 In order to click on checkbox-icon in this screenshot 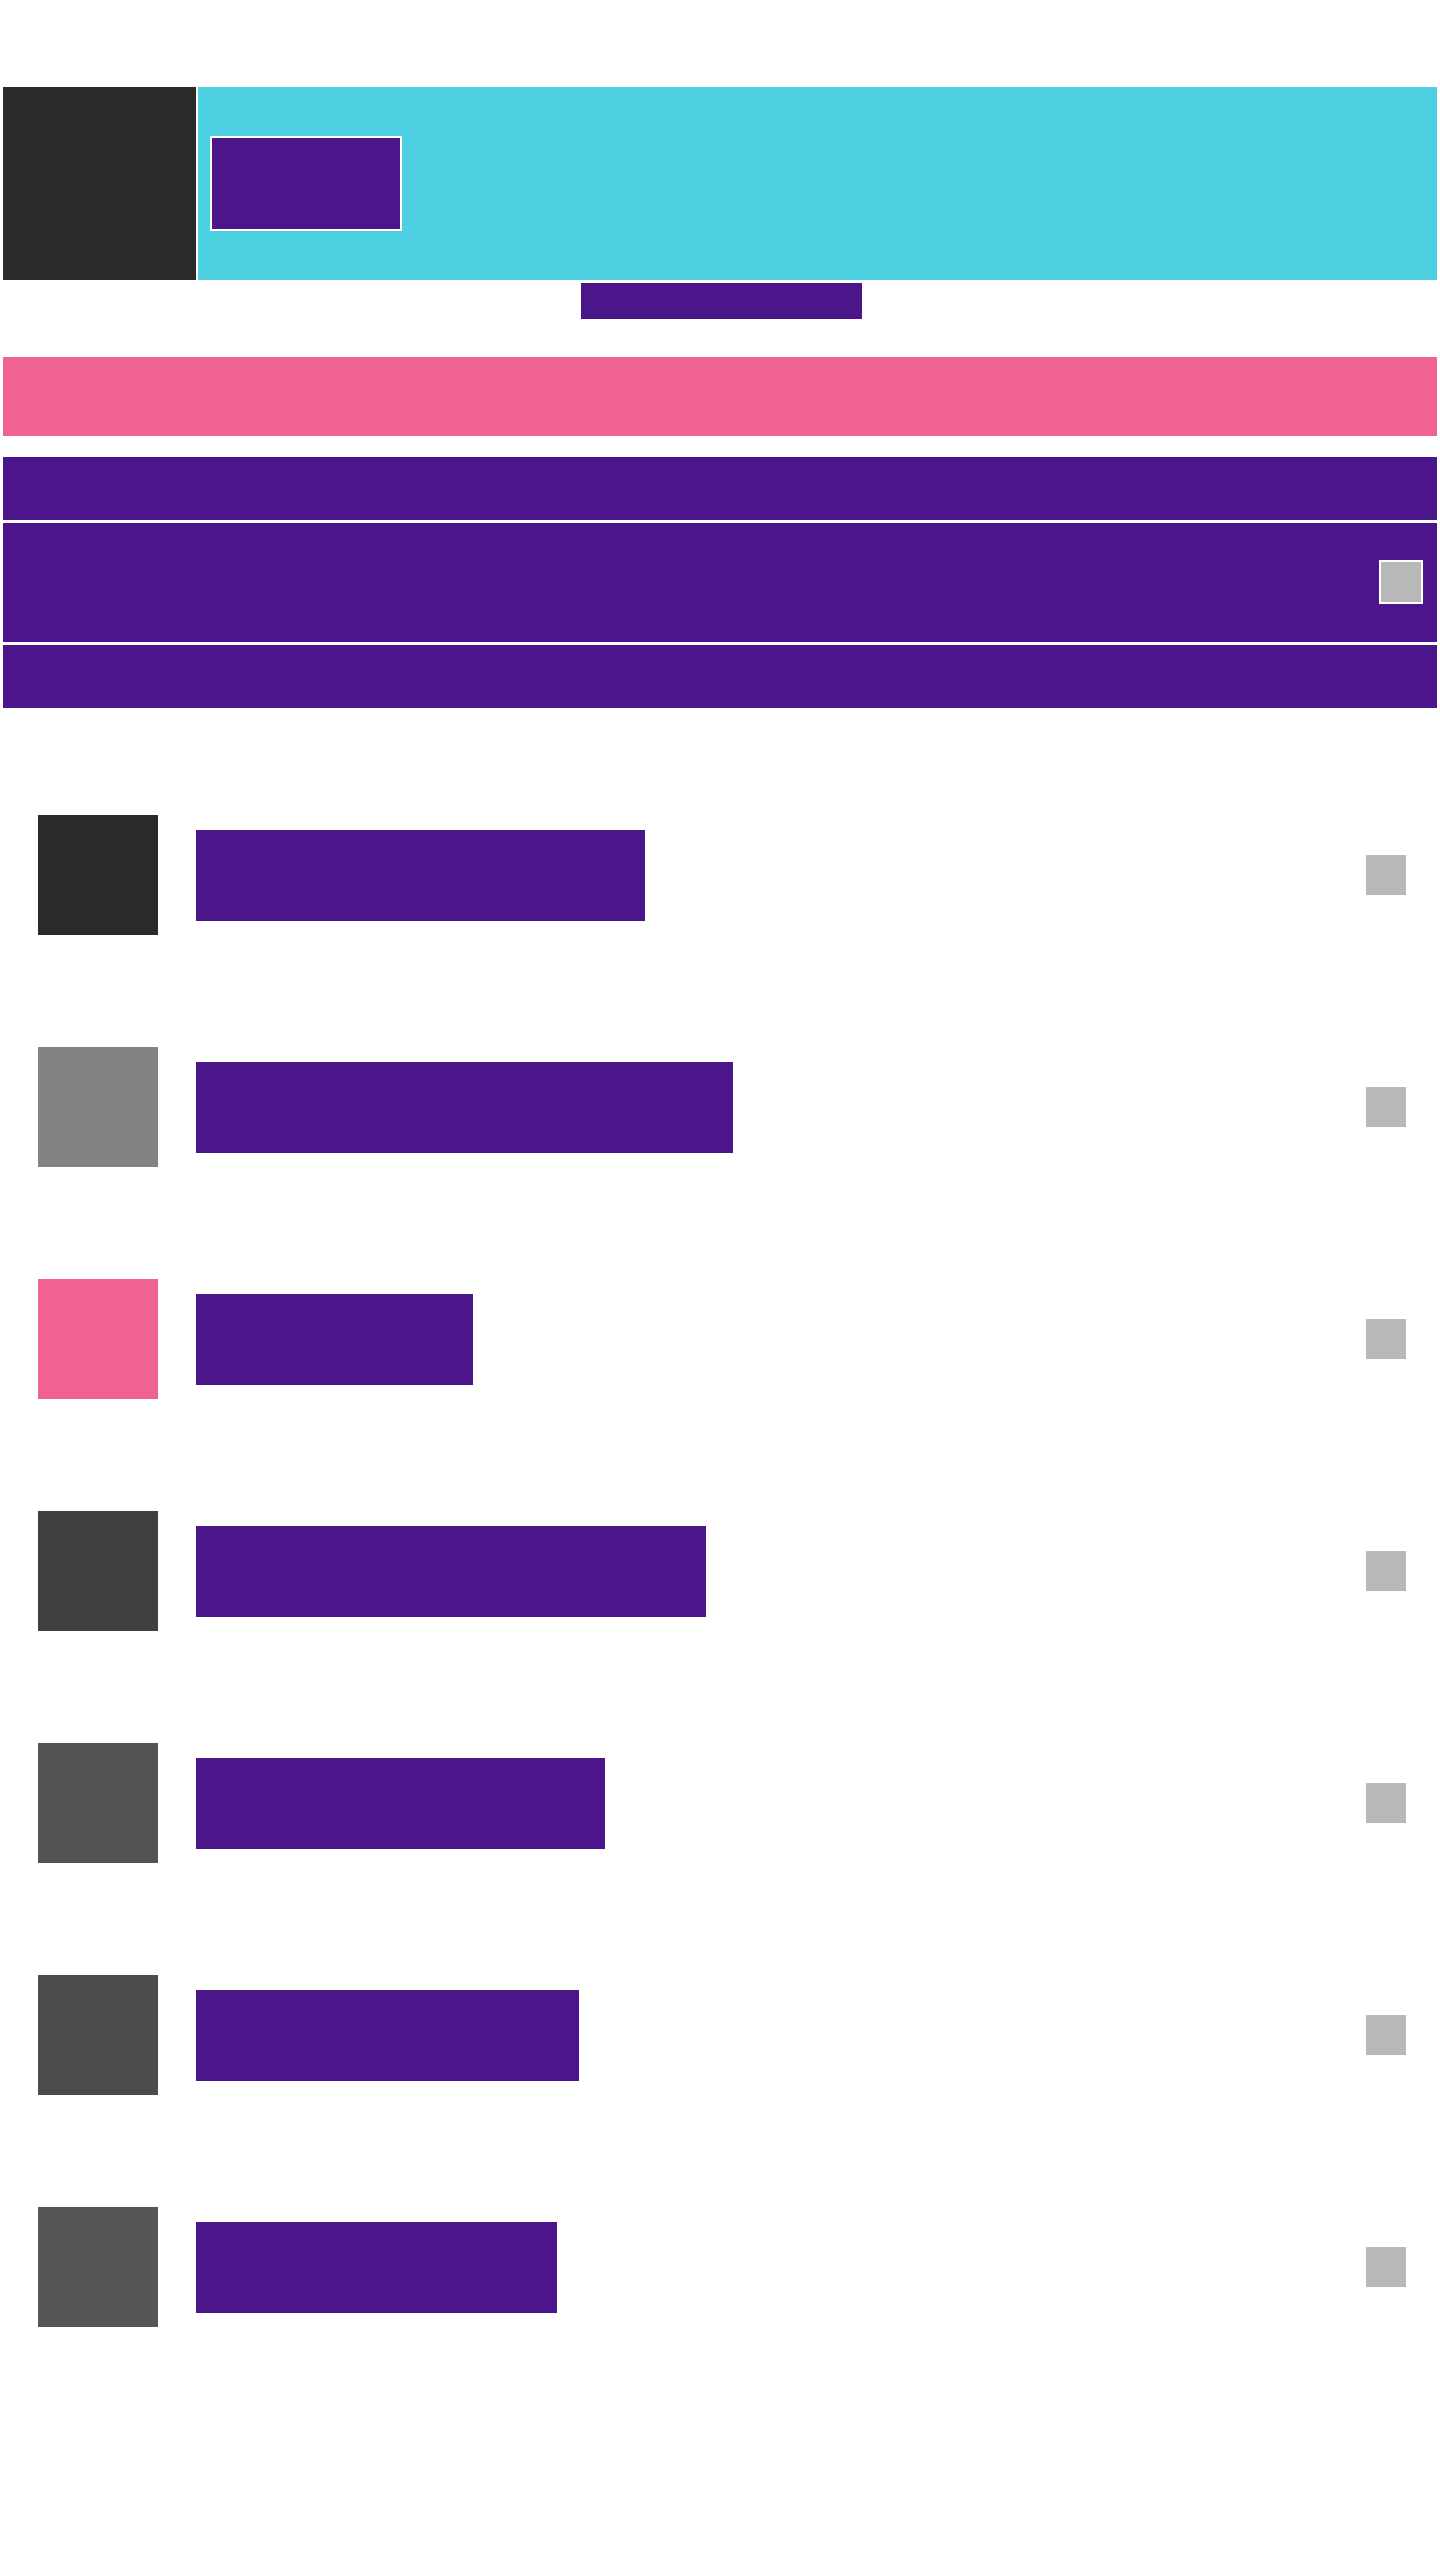, I will do `click(1401, 582)`.